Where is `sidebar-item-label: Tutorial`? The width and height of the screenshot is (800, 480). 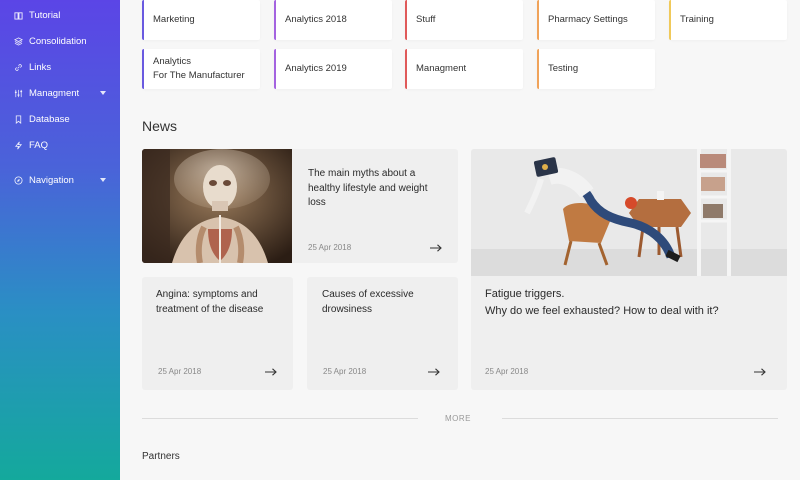 sidebar-item-label: Tutorial is located at coordinates (45, 15).